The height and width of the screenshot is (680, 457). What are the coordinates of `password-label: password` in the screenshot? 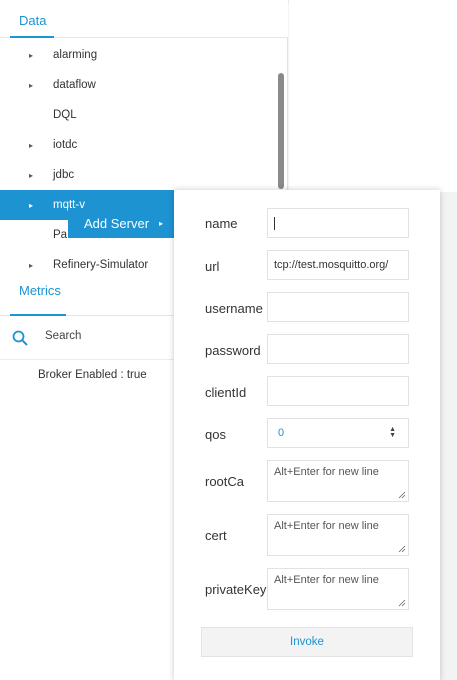 It's located at (233, 350).